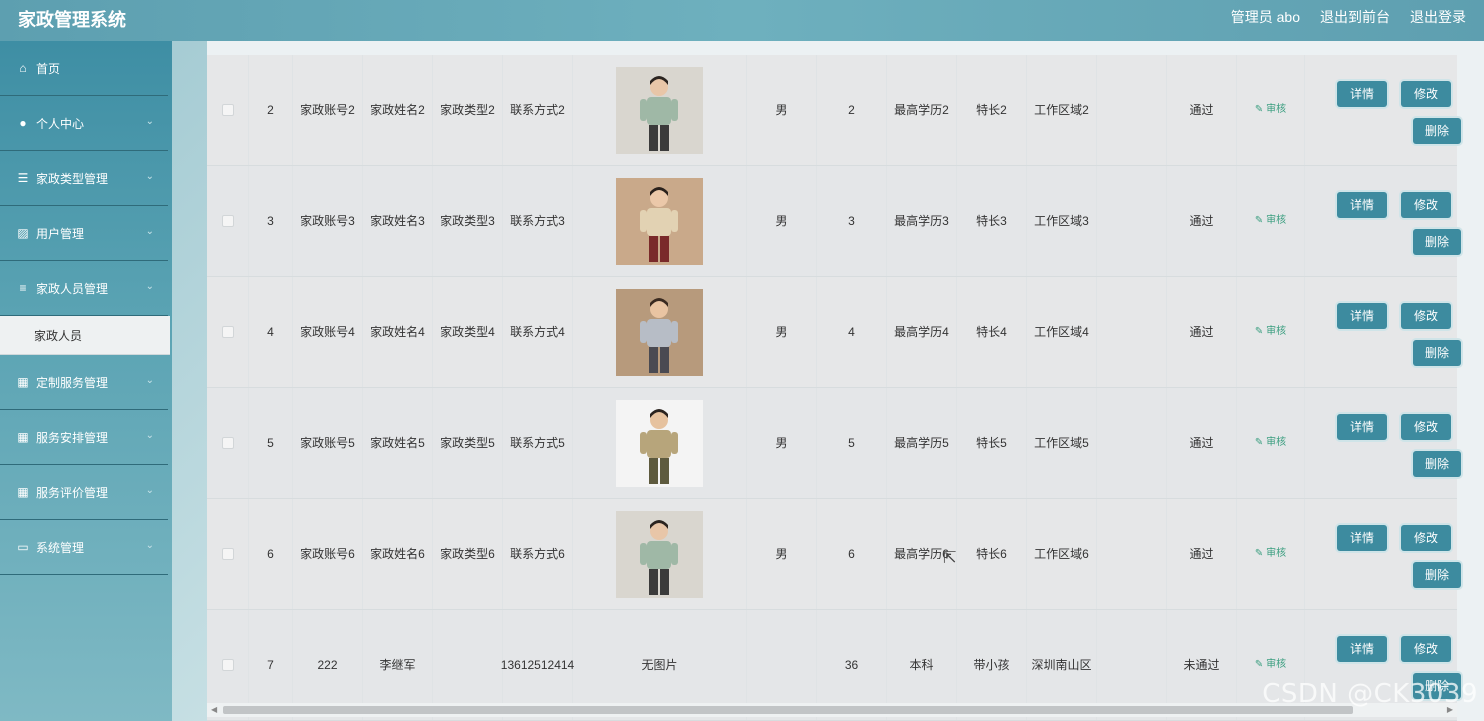 This screenshot has height=721, width=1484. What do you see at coordinates (84, 382) in the screenshot?
I see `sidebar-item: ▦ 定制服务管理 ⌄` at bounding box center [84, 382].